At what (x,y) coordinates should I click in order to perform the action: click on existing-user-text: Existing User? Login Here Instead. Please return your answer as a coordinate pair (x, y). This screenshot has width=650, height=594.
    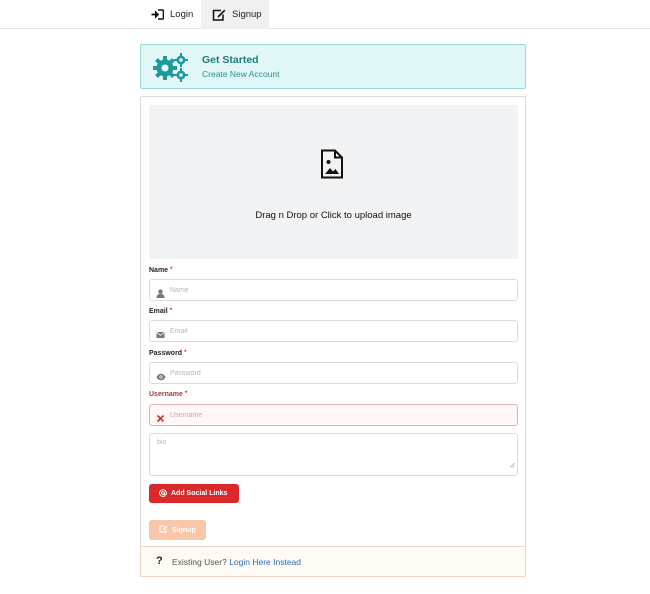
    Looking at the image, I should click on (236, 562).